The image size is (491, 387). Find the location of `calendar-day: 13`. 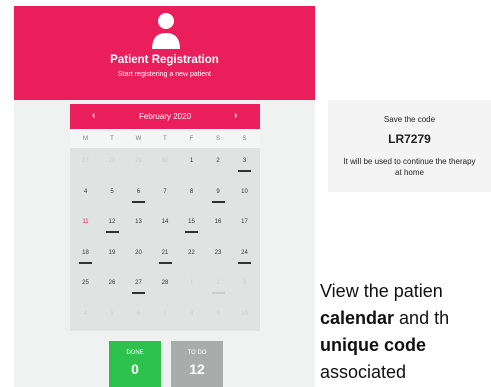

calendar-day: 13 is located at coordinates (138, 224).